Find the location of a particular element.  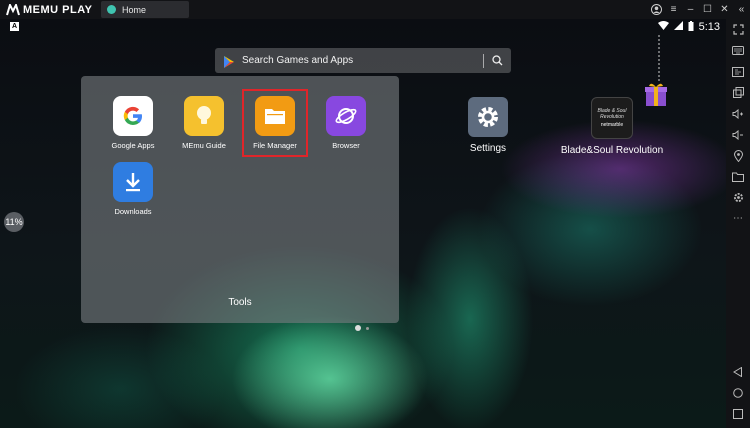

app-downloads: Downloads is located at coordinates (133, 189).